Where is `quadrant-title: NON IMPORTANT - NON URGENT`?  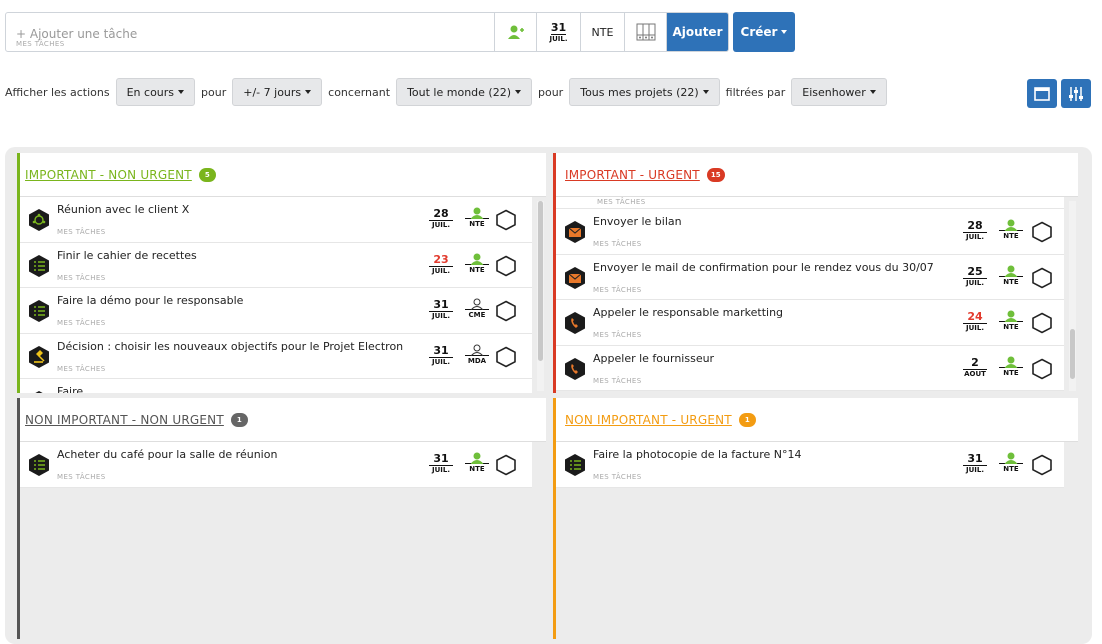 quadrant-title: NON IMPORTANT - NON URGENT is located at coordinates (124, 420).